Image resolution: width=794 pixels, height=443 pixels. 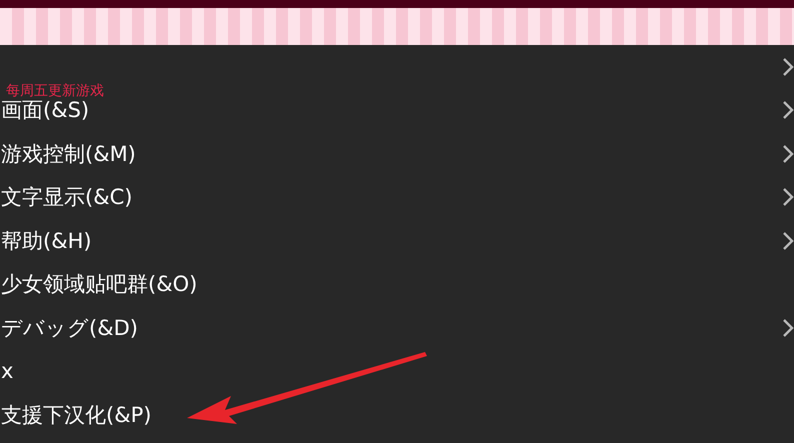 What do you see at coordinates (55, 91) in the screenshot?
I see `notice-text: 每周五更新游戏` at bounding box center [55, 91].